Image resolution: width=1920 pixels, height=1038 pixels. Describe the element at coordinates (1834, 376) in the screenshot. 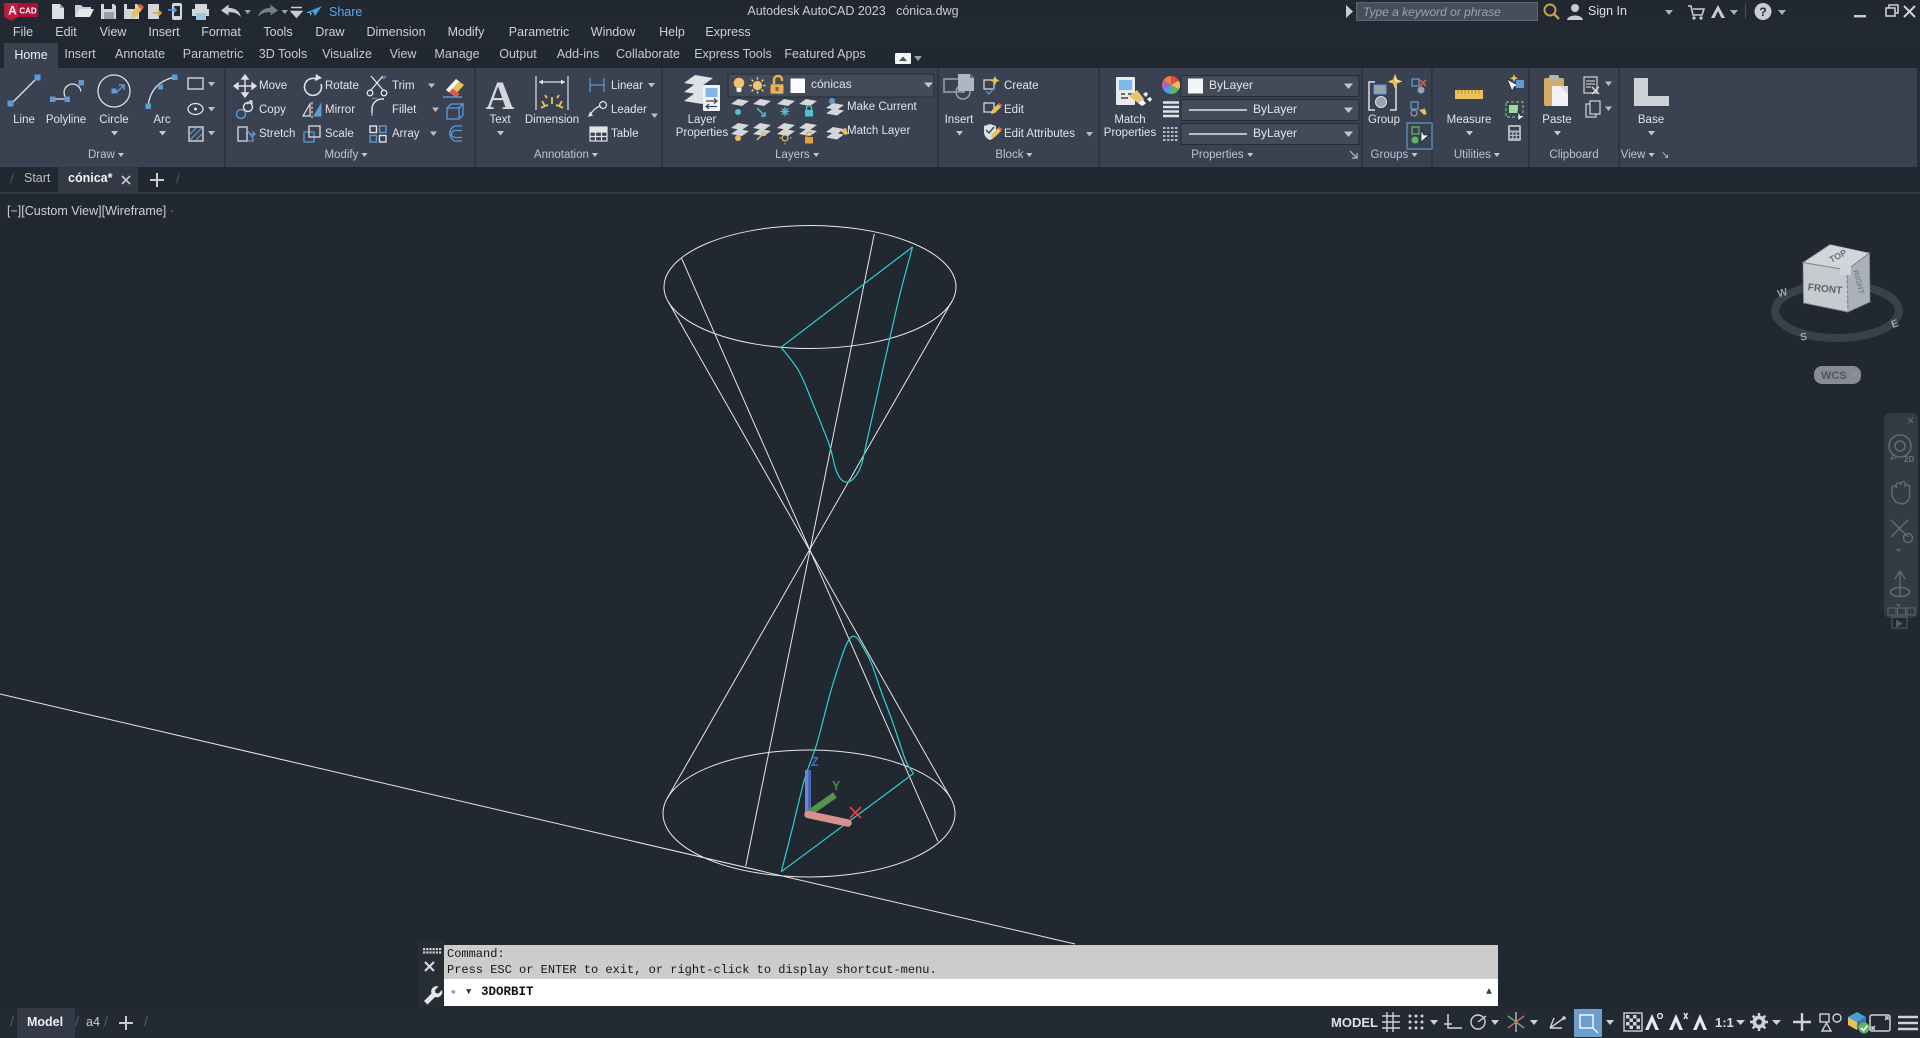

I see `svg-text: WCS` at that location.